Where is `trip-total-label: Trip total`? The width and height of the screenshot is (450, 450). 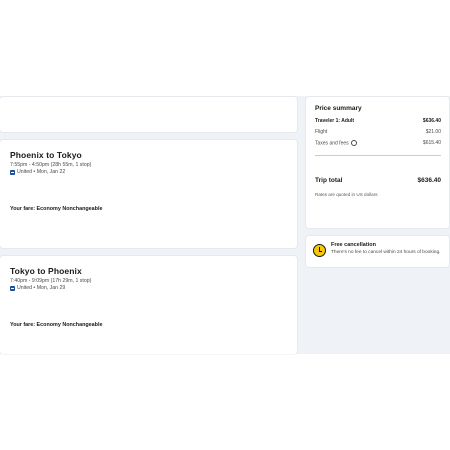
trip-total-label: Trip total is located at coordinates (329, 180).